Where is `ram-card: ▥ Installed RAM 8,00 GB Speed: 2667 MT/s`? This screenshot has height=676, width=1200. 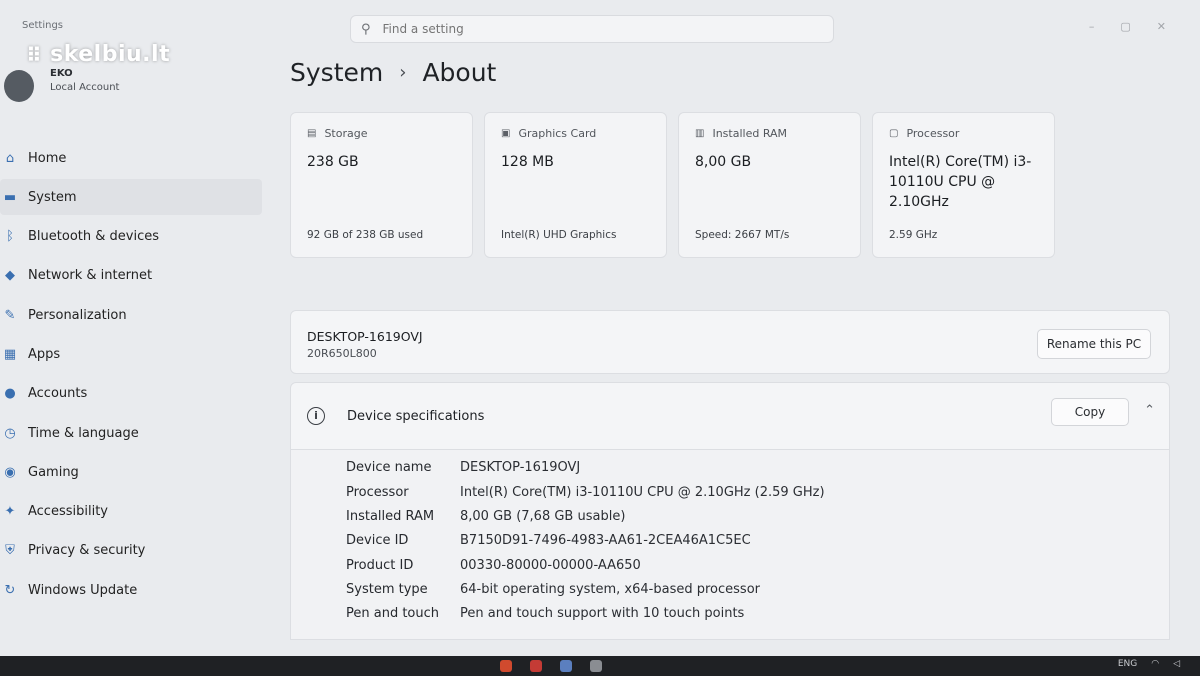 ram-card: ▥ Installed RAM 8,00 GB Speed: 2667 MT/s is located at coordinates (769, 185).